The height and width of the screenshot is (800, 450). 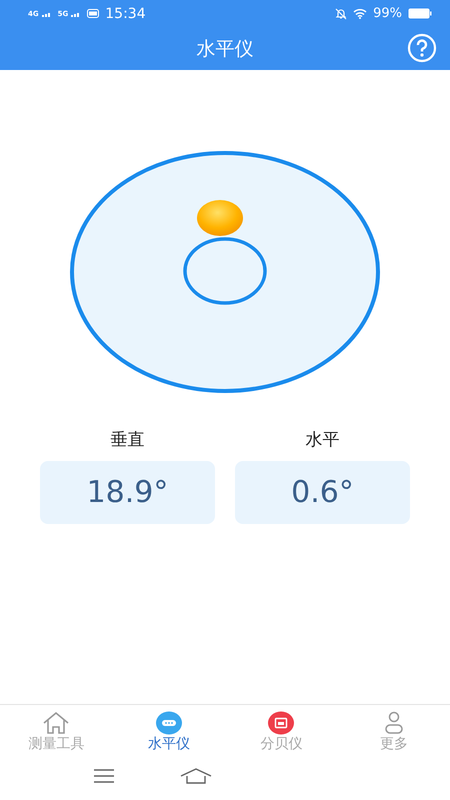 What do you see at coordinates (323, 440) in the screenshot?
I see `reading-label: 水平` at bounding box center [323, 440].